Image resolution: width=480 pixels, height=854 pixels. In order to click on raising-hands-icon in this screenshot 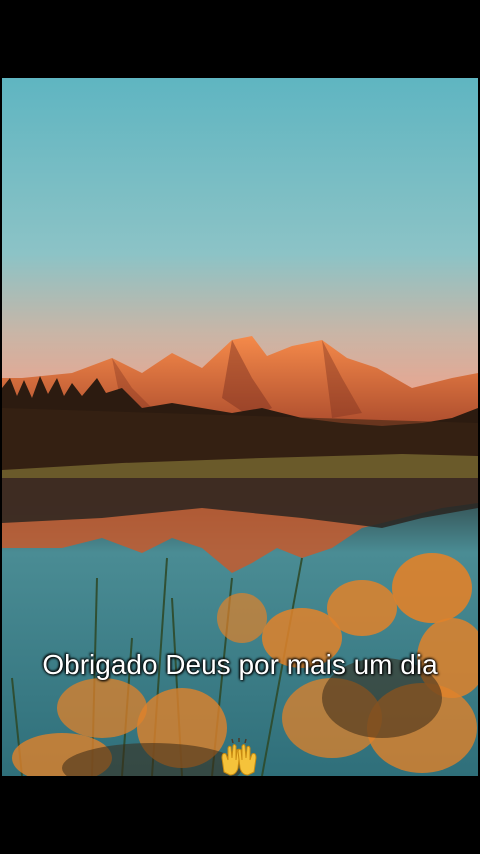, I will do `click(239, 757)`.